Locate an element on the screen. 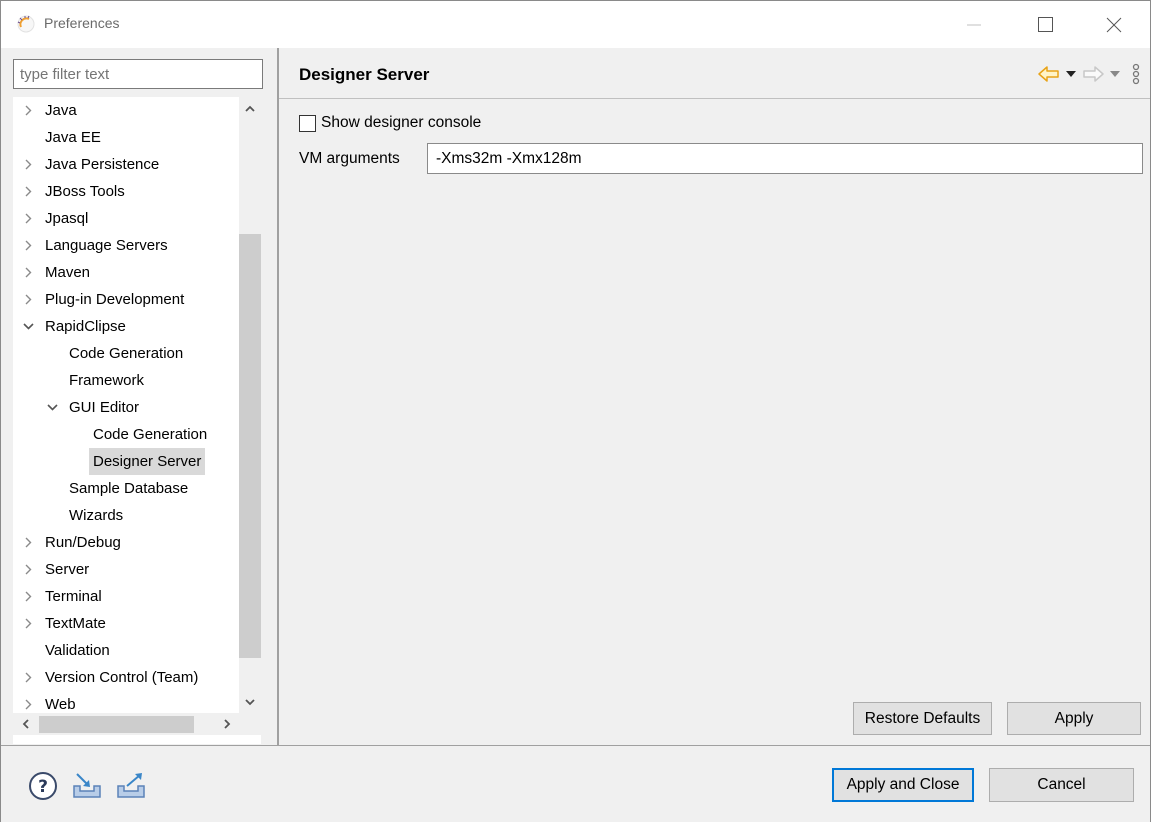 Image resolution: width=1151 pixels, height=822 pixels. cancel-button: Cancel is located at coordinates (1061, 785).